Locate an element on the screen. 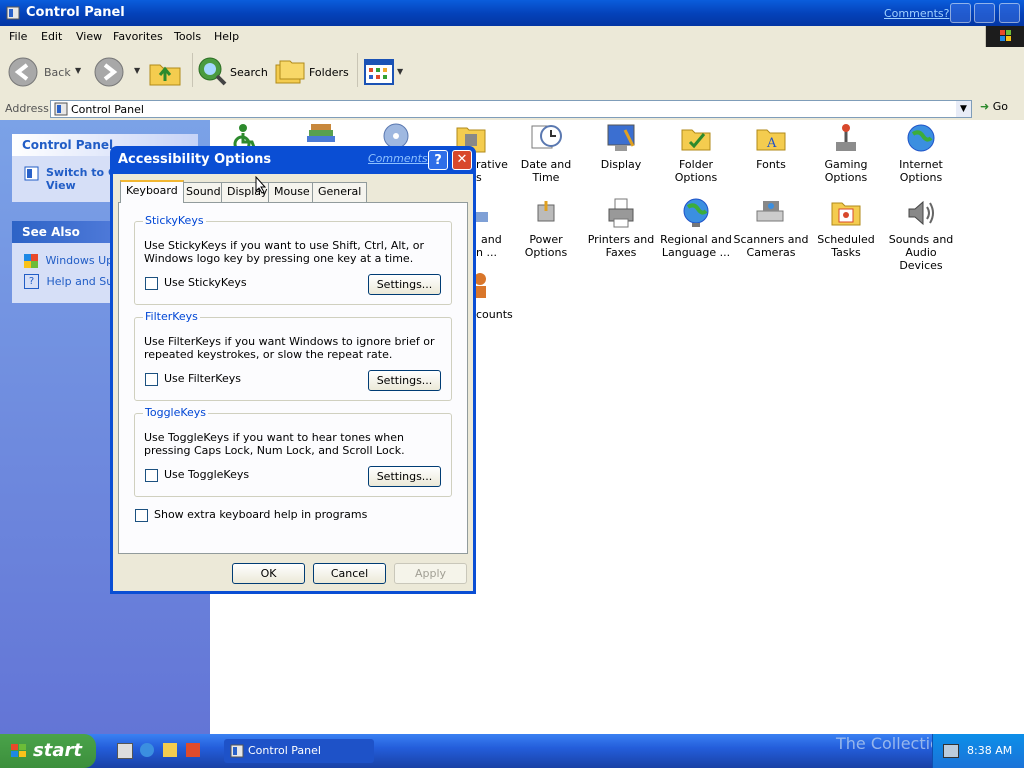 This screenshot has width=1024, height=768. clock: 8:38 AM is located at coordinates (989, 750).